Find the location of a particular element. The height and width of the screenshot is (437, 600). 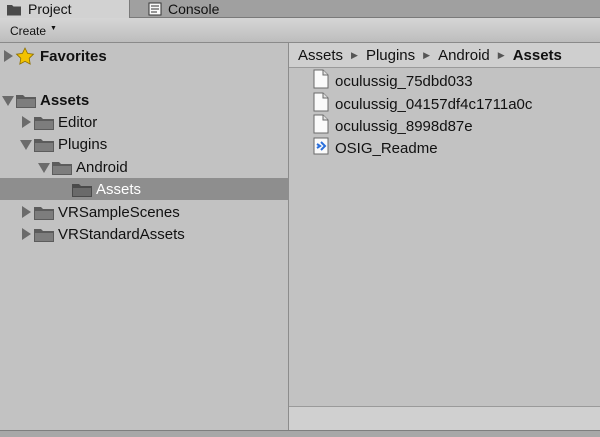

console-icon is located at coordinates (155, 9).